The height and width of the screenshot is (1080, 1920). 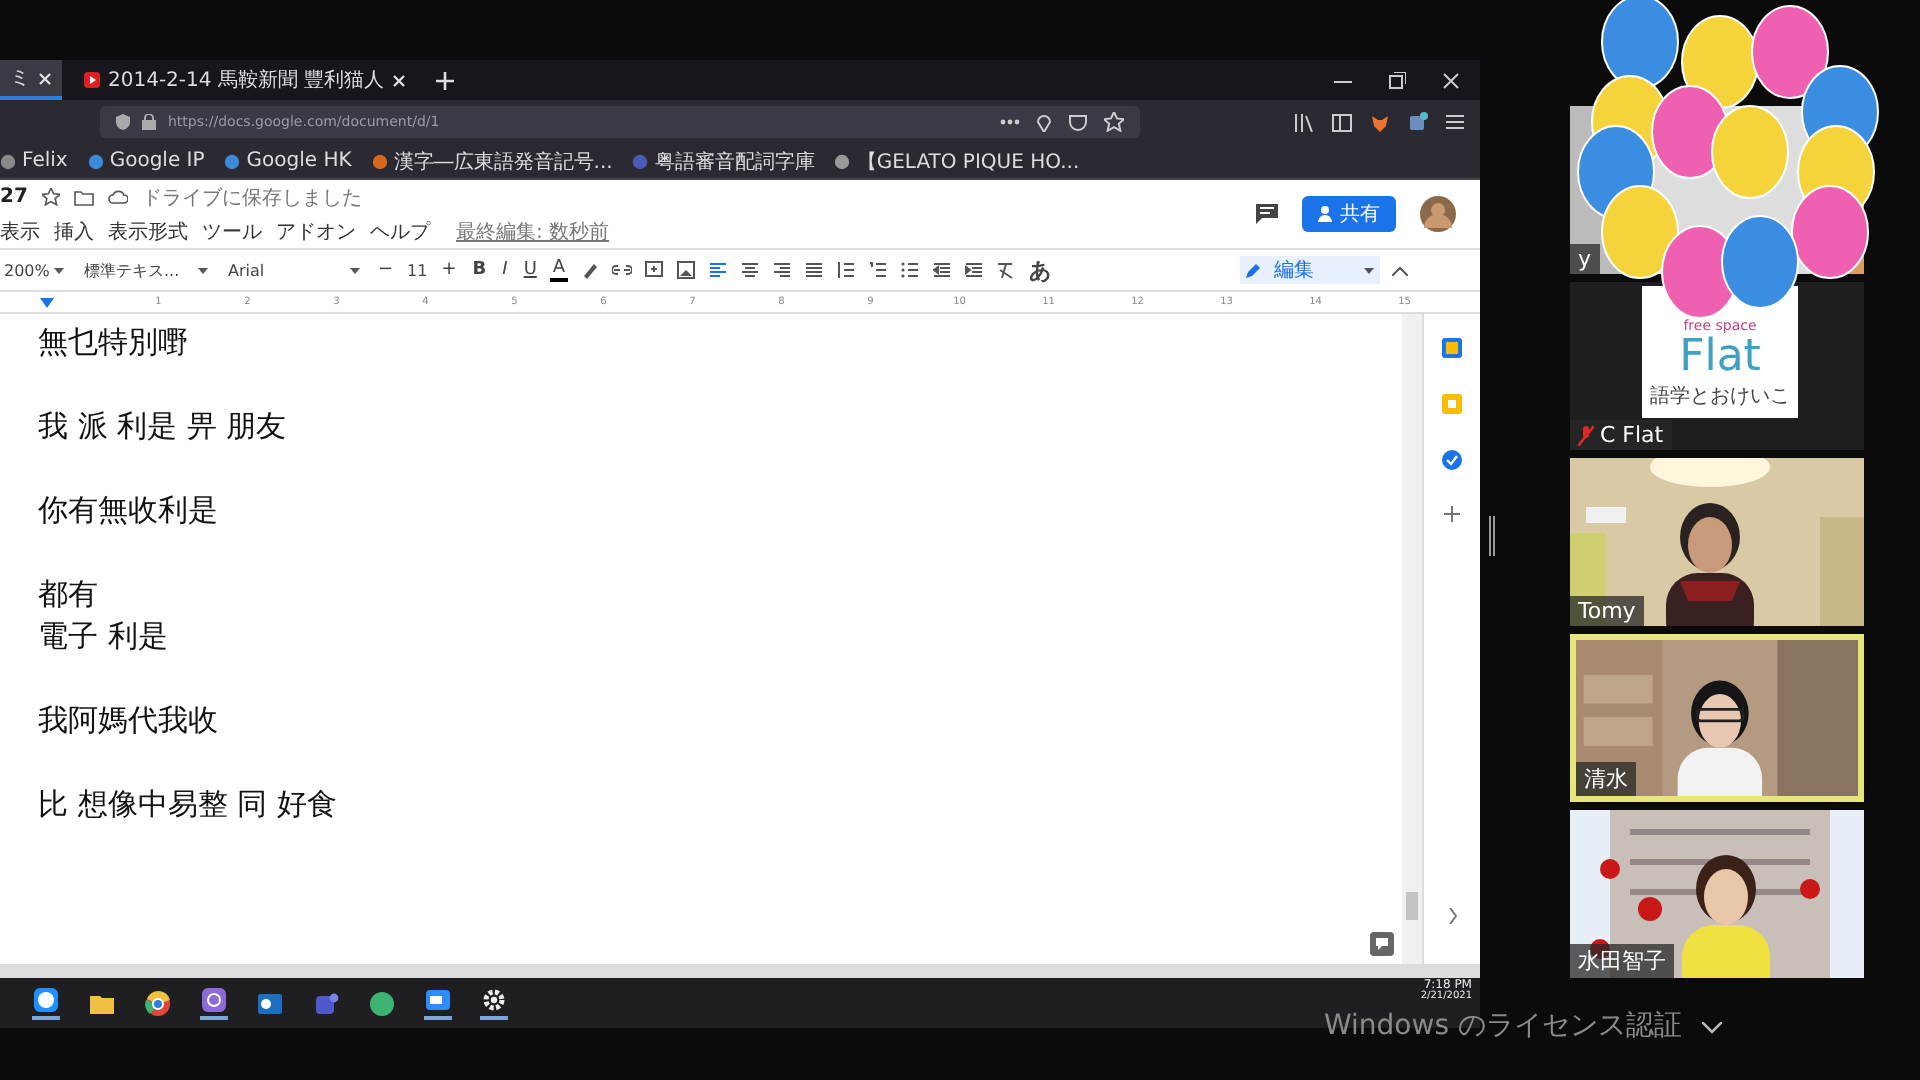 What do you see at coordinates (34, 270) in the screenshot?
I see `zoom-dropdown: 200%` at bounding box center [34, 270].